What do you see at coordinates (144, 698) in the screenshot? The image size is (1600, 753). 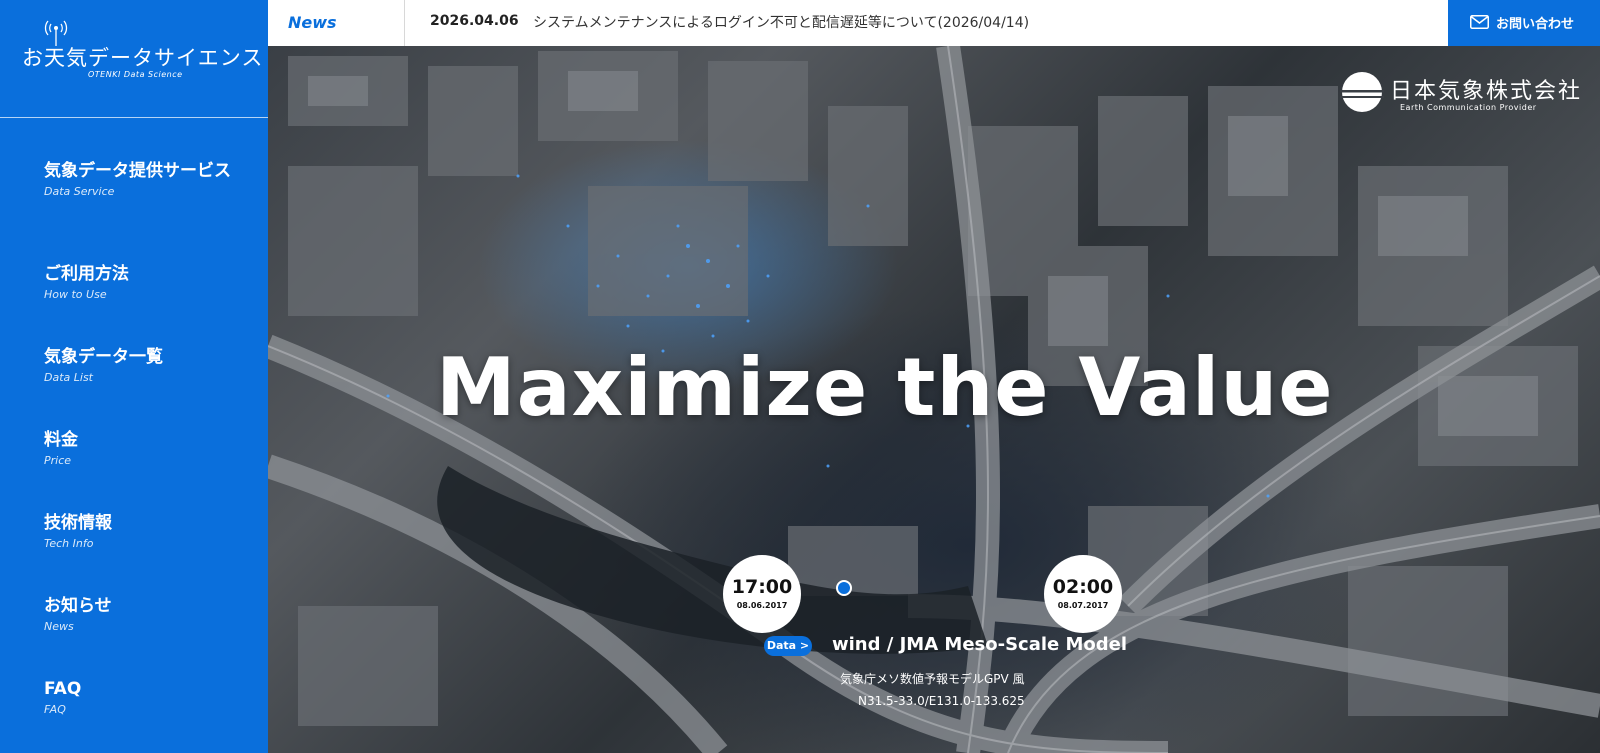 I see `nav-item-faq: FAQ FAQ` at bounding box center [144, 698].